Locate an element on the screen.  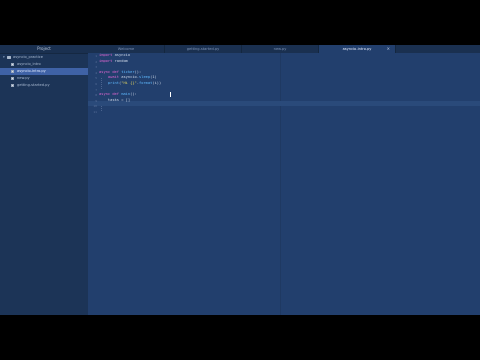
tree-item-label: asyncio_practice is located at coordinates (28, 57).